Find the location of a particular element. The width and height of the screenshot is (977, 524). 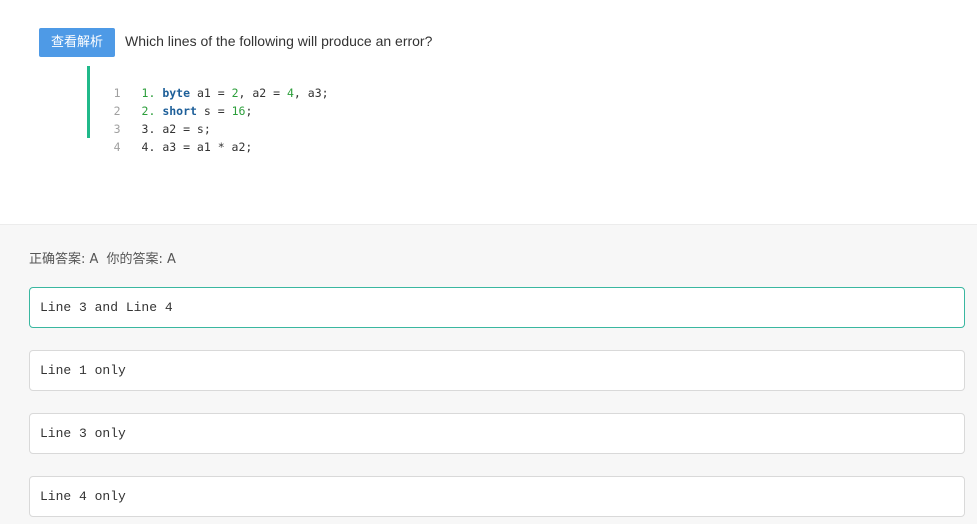

option-c: Line 3 only is located at coordinates (497, 433).